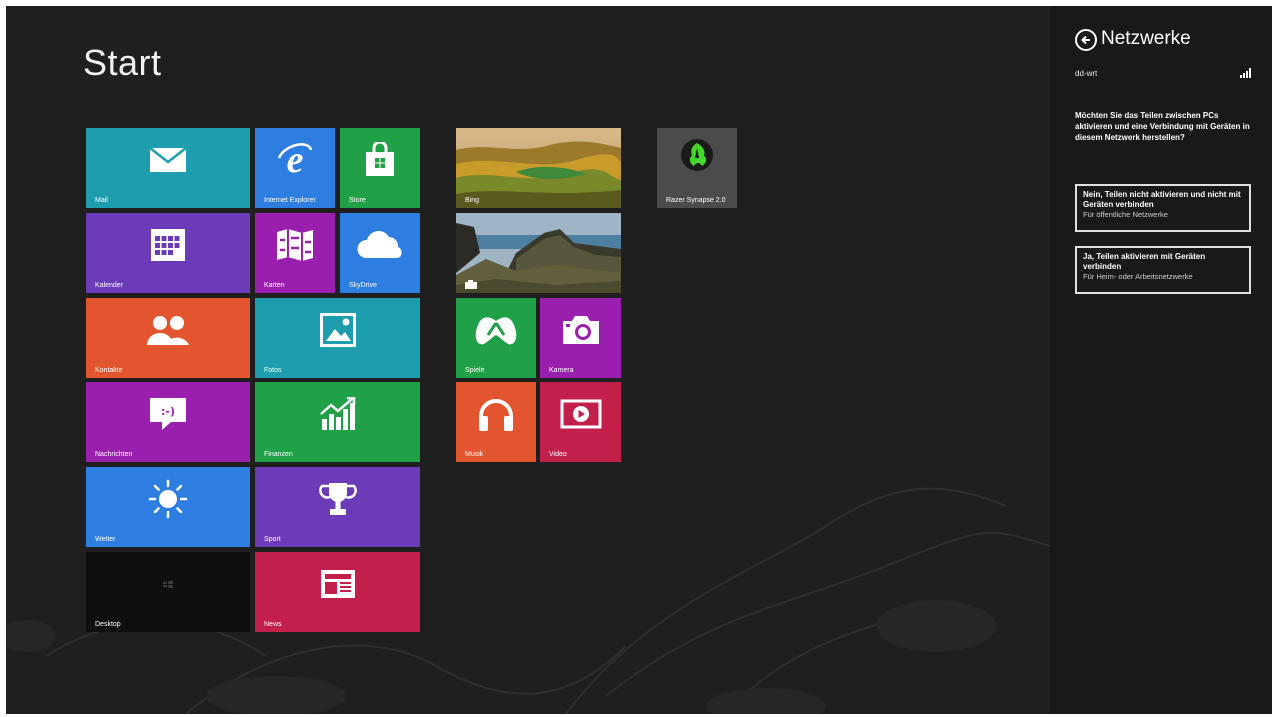  I want to click on tile-label: Spiele, so click(475, 370).